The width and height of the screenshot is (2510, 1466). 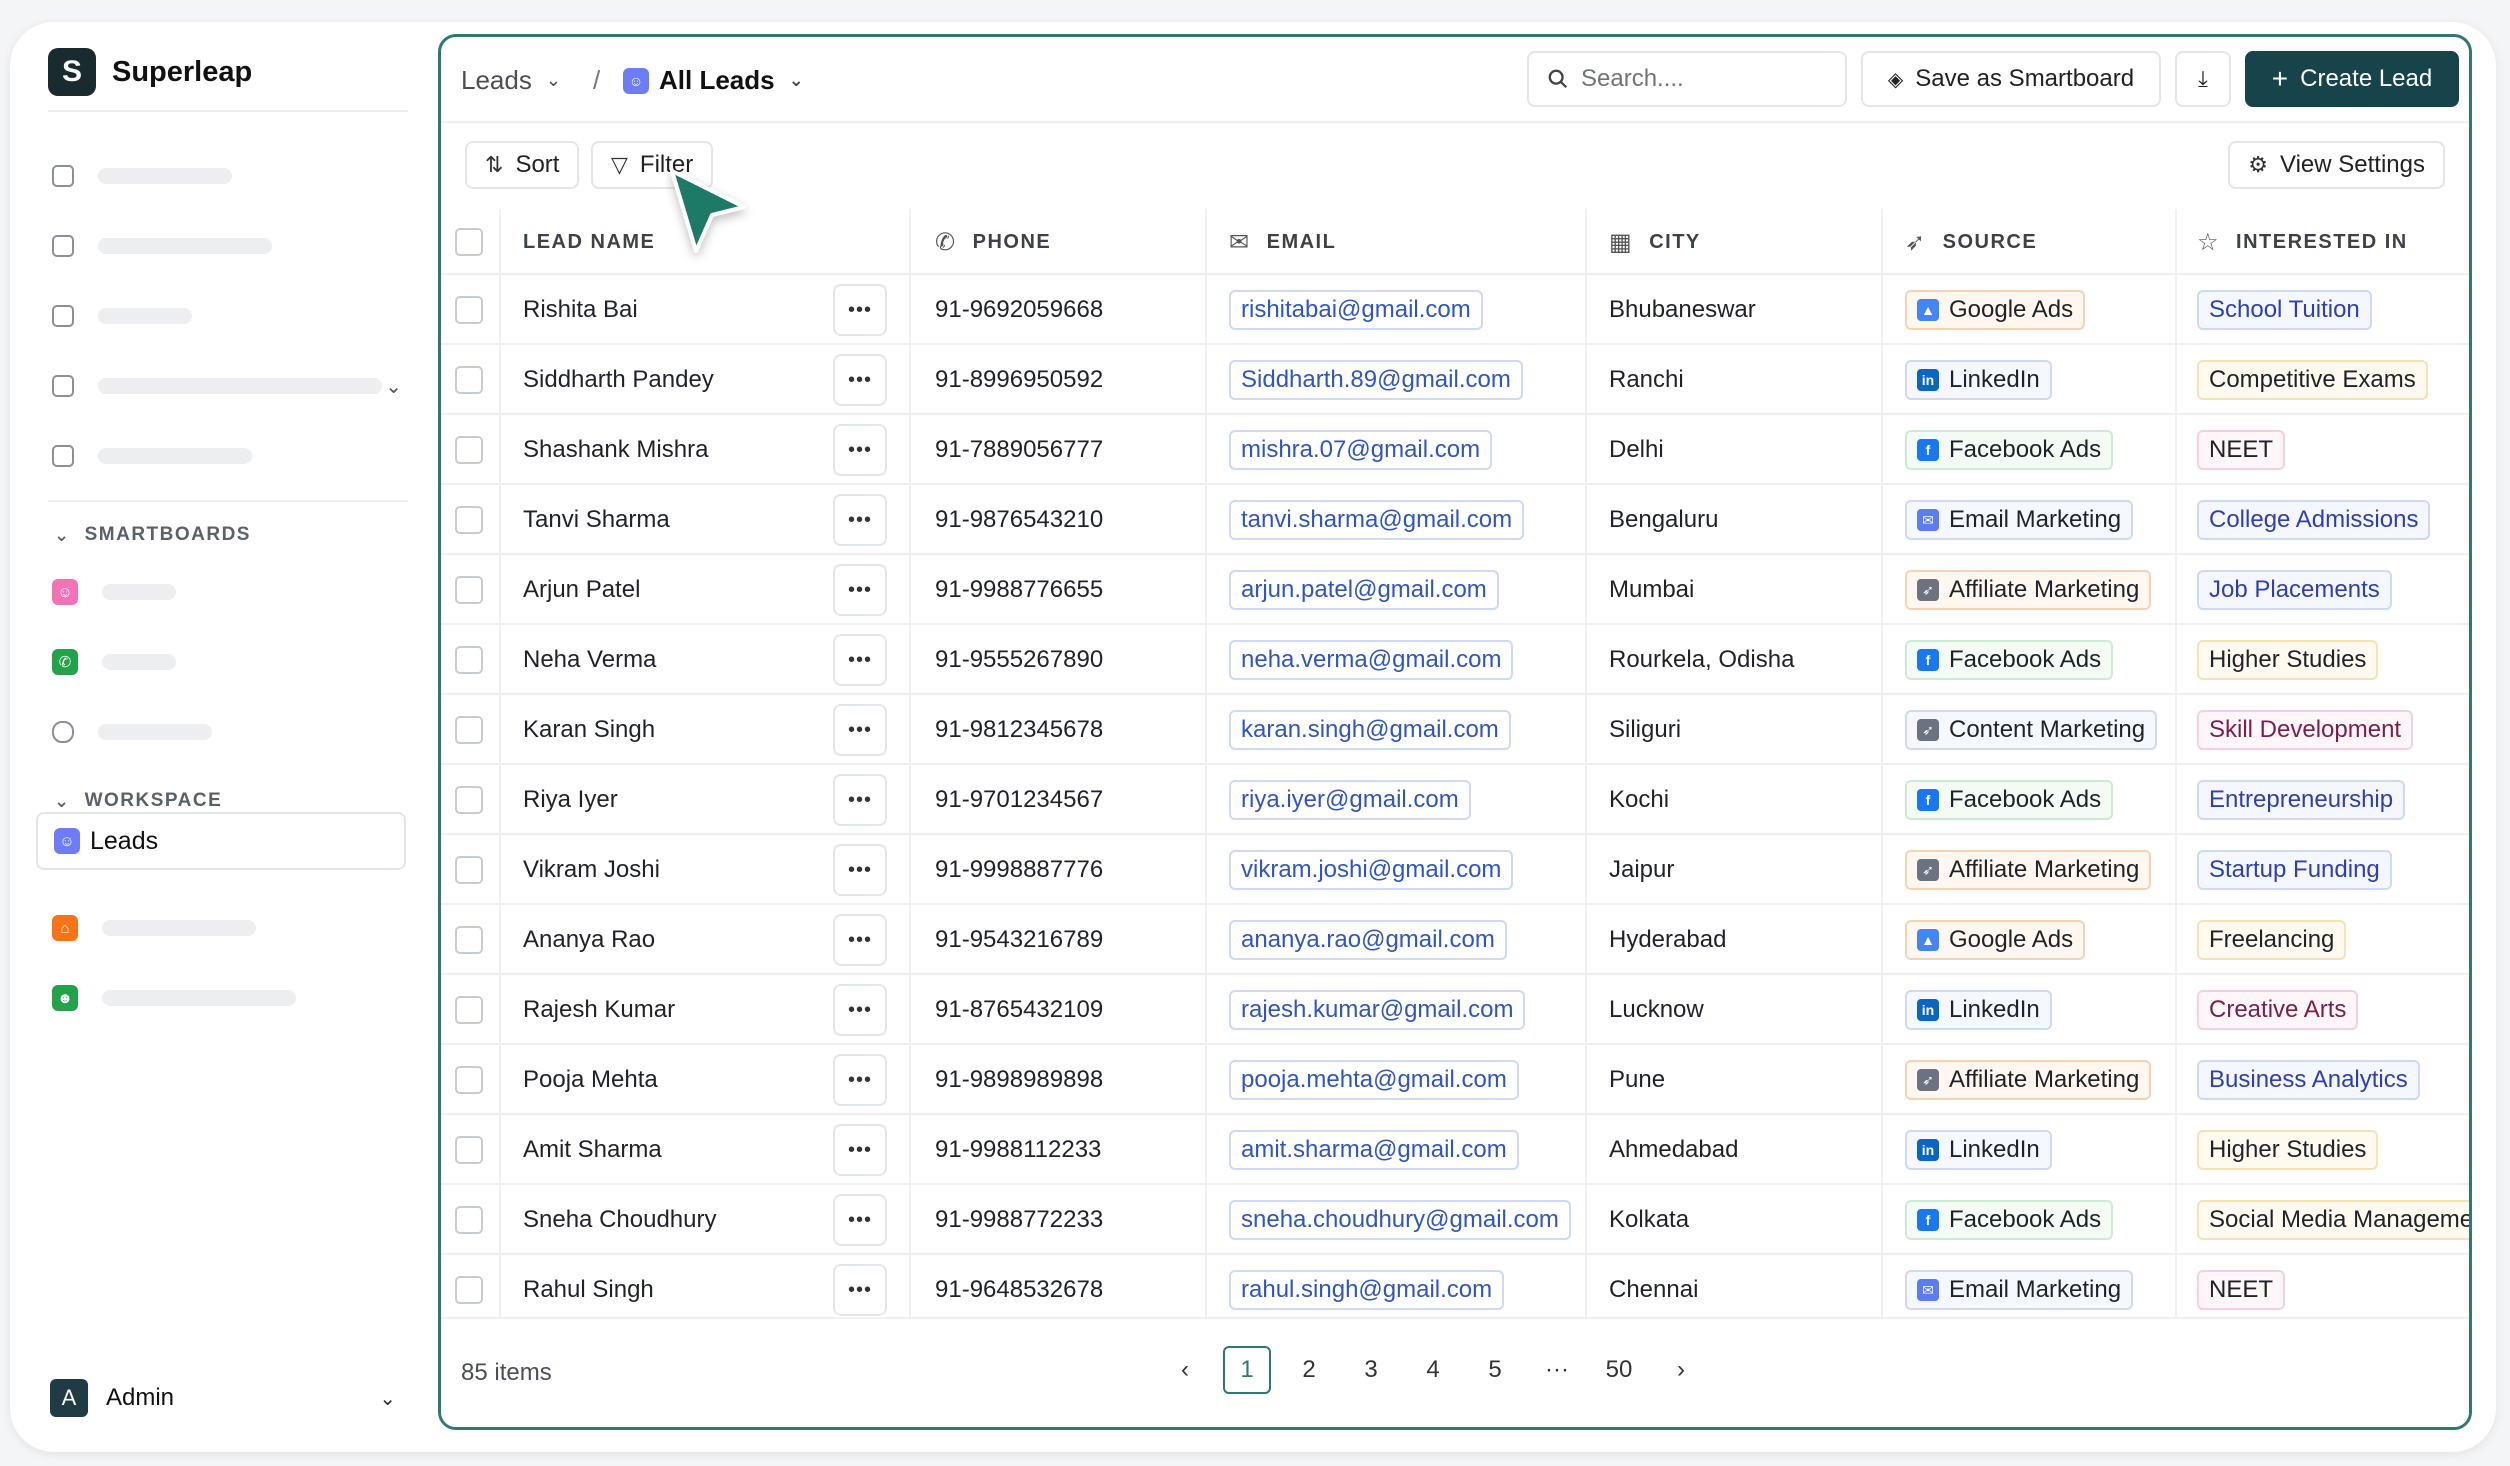 What do you see at coordinates (589, 242) in the screenshot?
I see `column-lead-name: LEAD NAME` at bounding box center [589, 242].